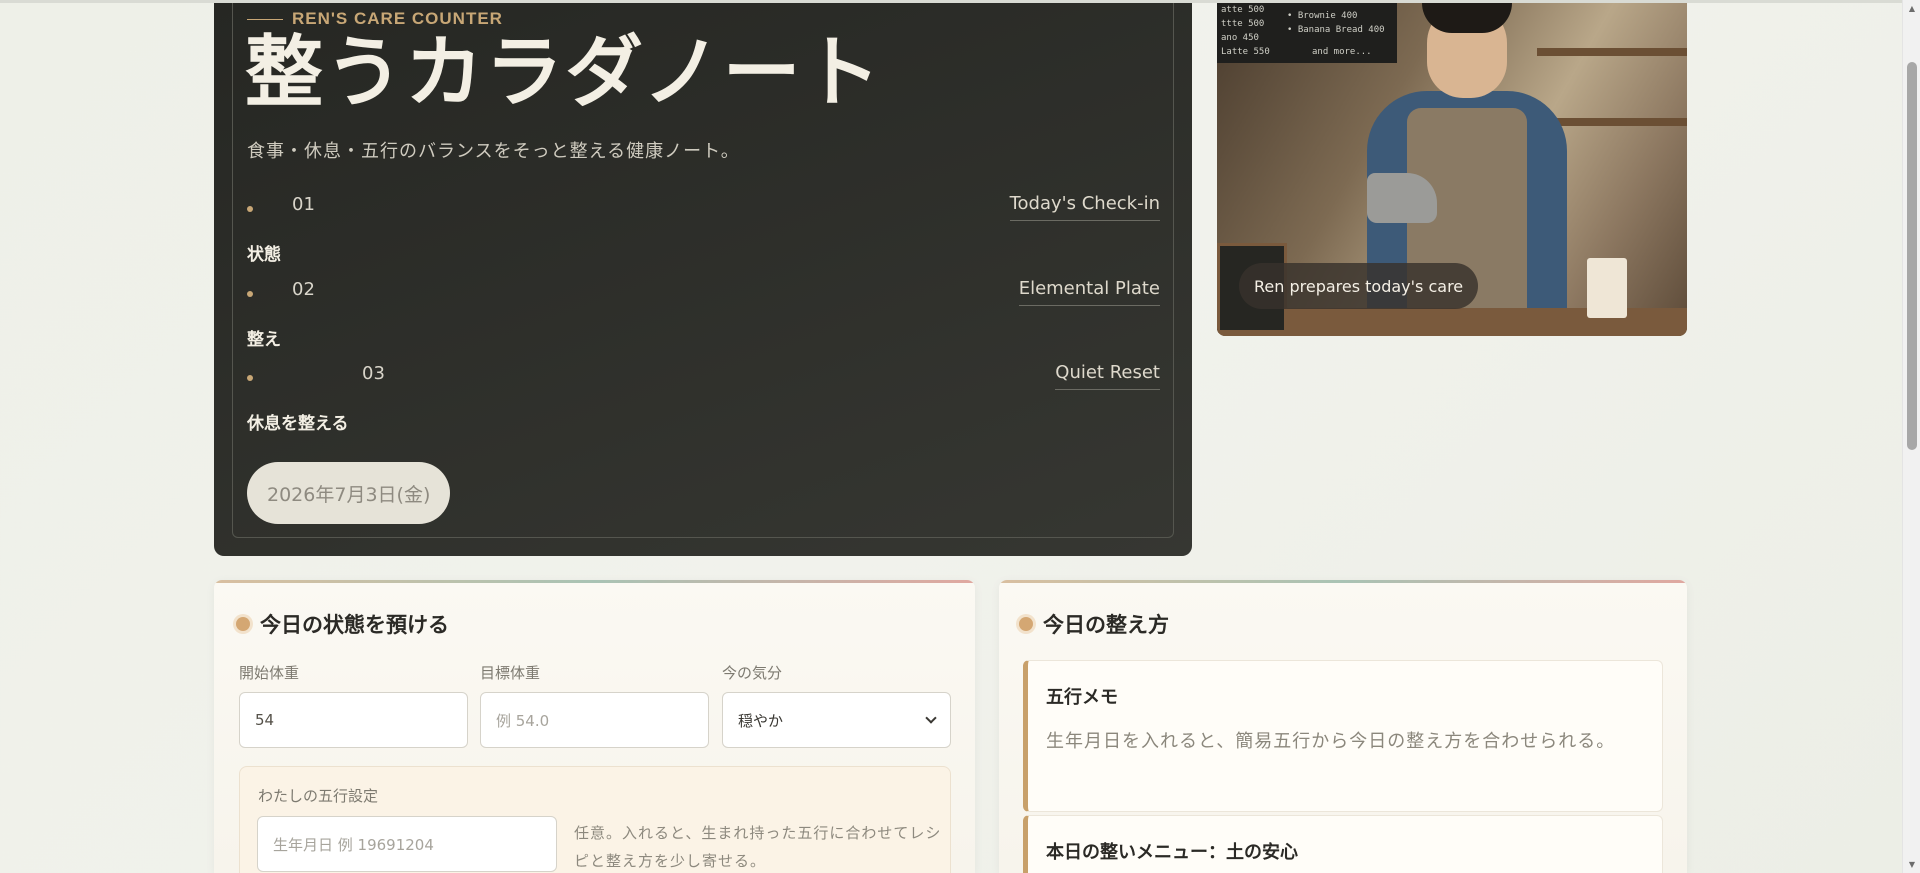  Describe the element at coordinates (703, 291) in the screenshot. I see `step-02: 02 Elemental Plate` at that location.